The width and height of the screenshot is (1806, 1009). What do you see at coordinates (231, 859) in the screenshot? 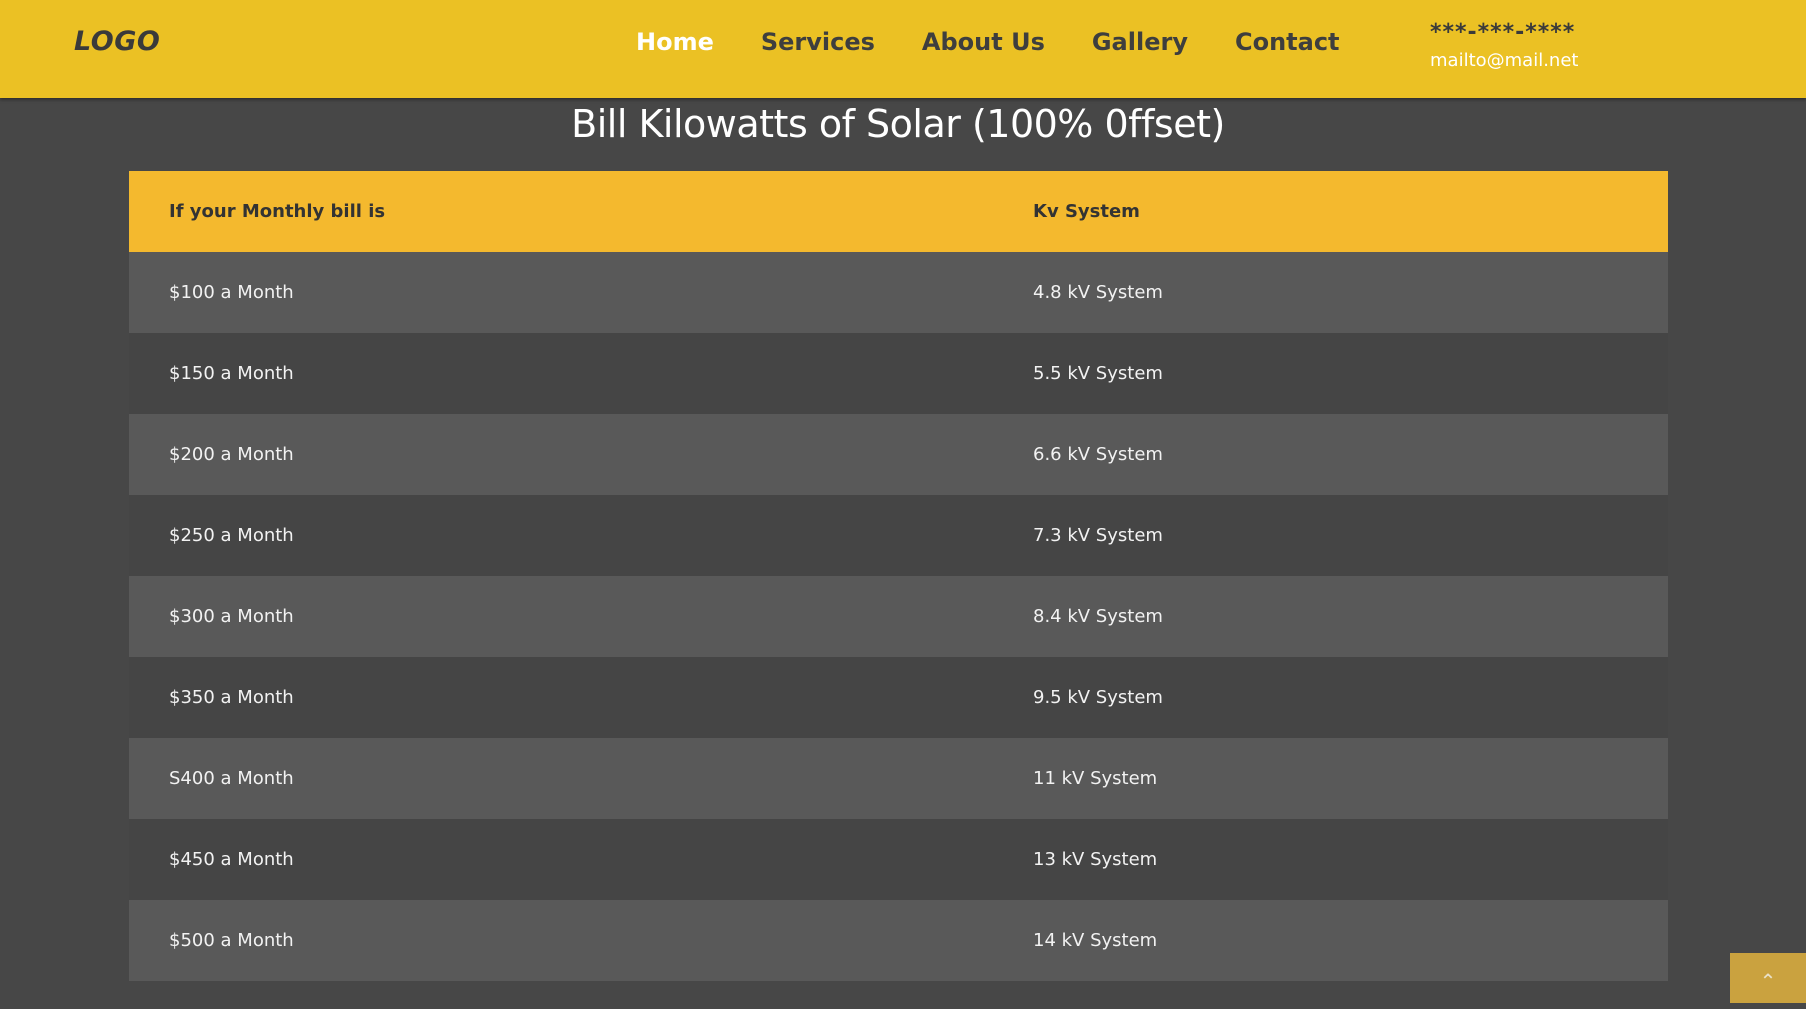
I see `monthly-bill-cell: $450 a Month` at bounding box center [231, 859].